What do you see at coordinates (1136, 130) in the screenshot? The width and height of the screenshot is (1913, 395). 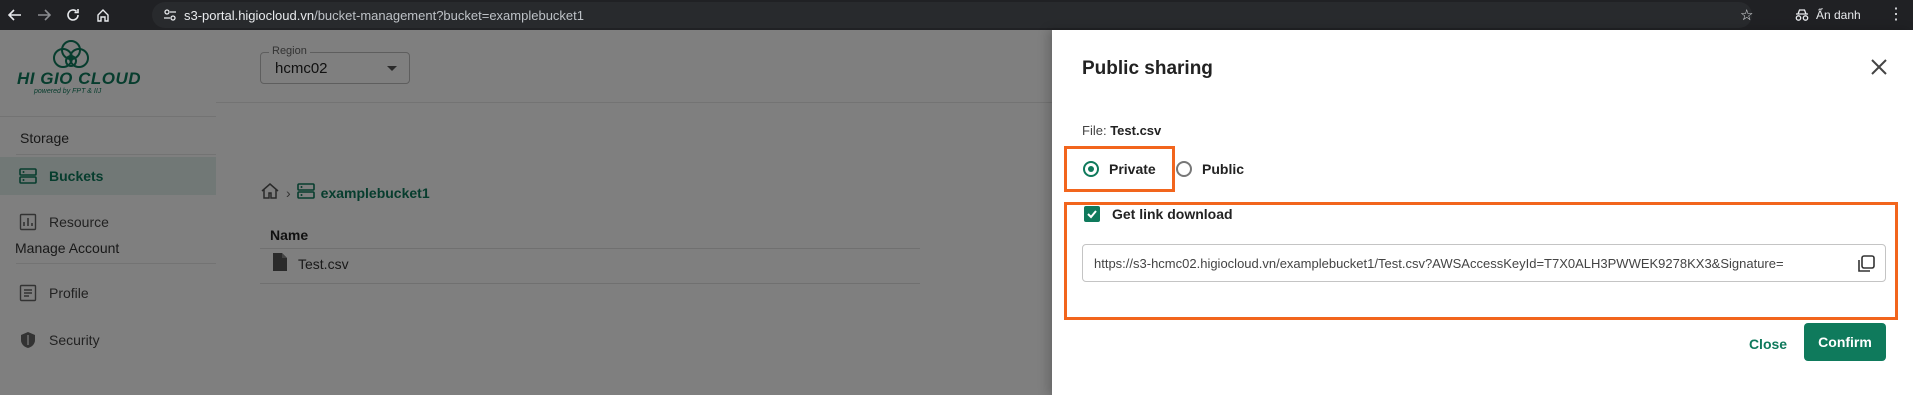 I see `file-name: Test.csv` at bounding box center [1136, 130].